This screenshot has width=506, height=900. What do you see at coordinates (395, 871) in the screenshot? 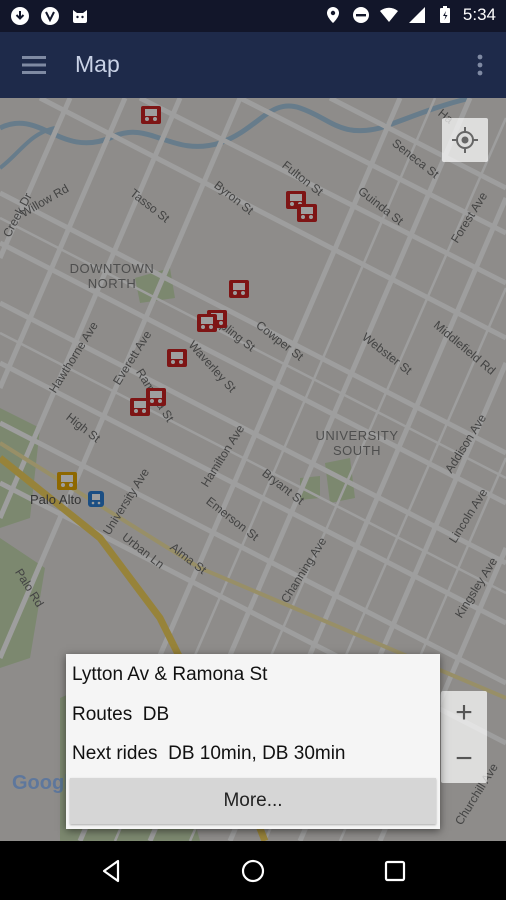
I see `recents-icon` at bounding box center [395, 871].